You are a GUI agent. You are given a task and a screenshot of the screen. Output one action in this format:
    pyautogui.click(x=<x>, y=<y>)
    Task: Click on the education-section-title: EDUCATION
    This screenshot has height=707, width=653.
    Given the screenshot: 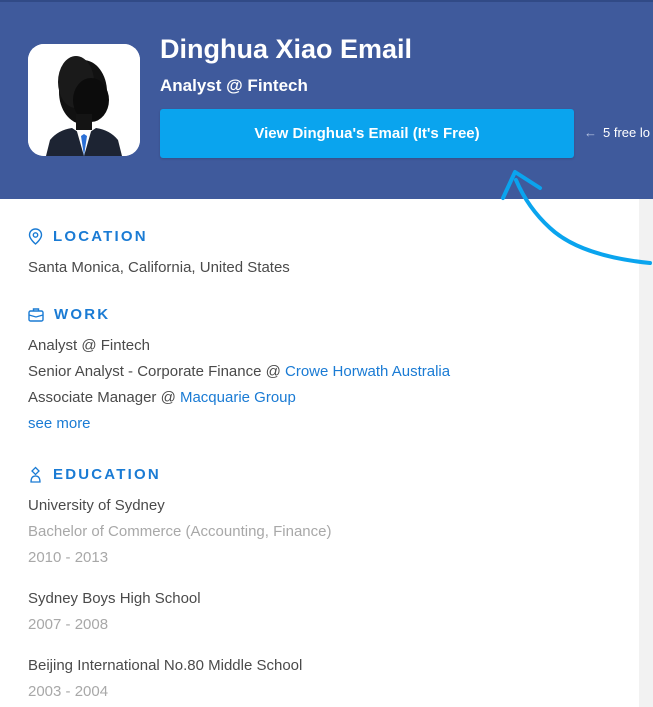 What is the action you would take?
    pyautogui.click(x=94, y=474)
    